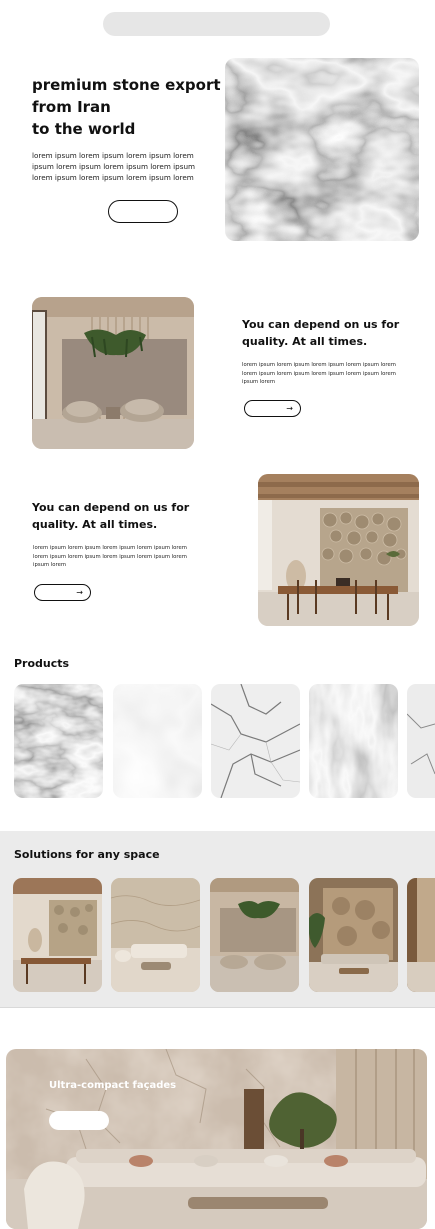 This screenshot has height=1229, width=435. Describe the element at coordinates (84, 129) in the screenshot. I see `hero-title-line: to the world` at that location.